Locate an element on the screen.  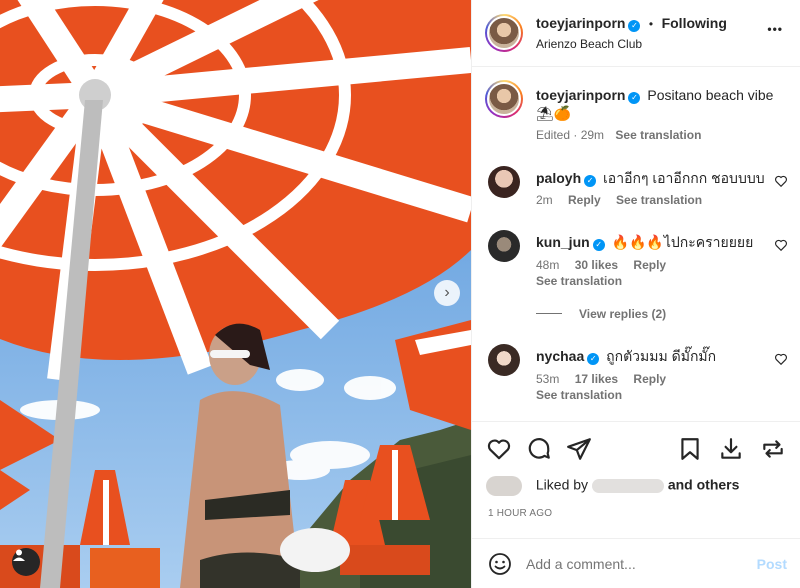
liker-avatar is located at coordinates (504, 486).